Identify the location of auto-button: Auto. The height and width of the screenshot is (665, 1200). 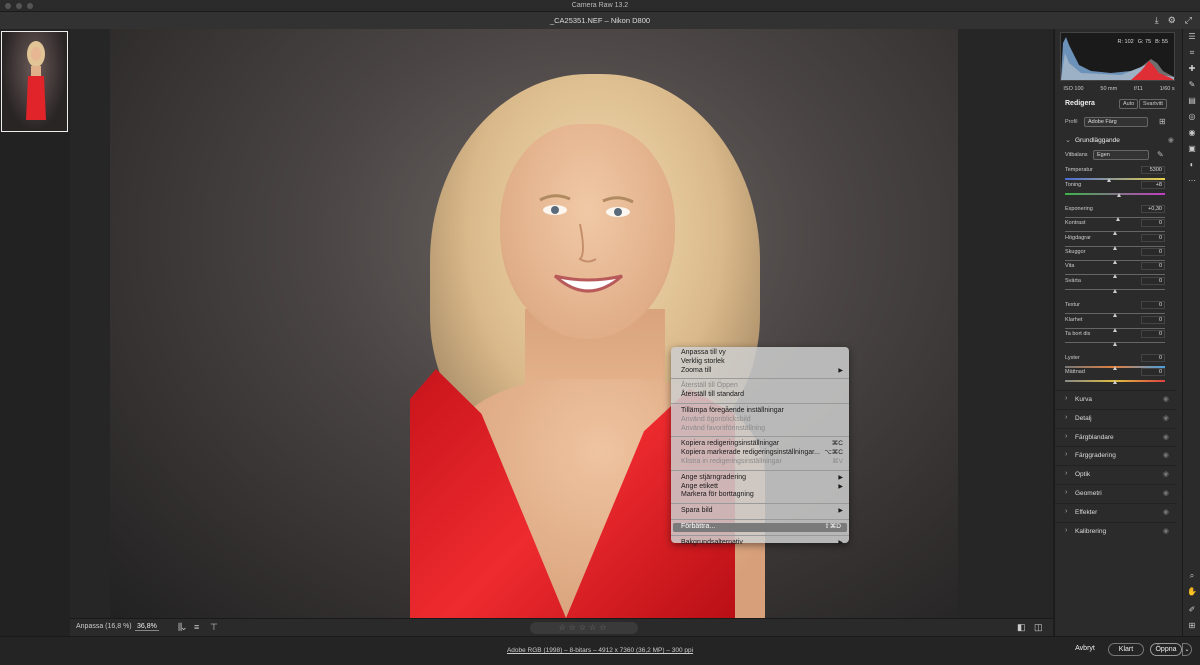
(1129, 104).